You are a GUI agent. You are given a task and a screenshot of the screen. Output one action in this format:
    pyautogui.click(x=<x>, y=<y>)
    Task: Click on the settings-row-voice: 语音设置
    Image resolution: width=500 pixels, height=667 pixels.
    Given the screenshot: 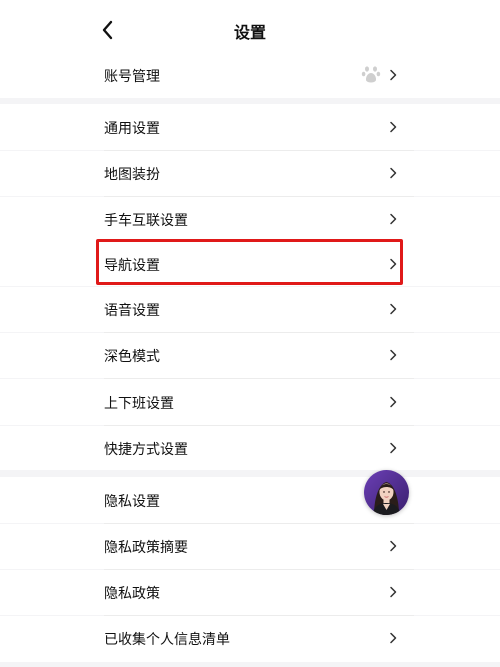 What is the action you would take?
    pyautogui.click(x=250, y=309)
    